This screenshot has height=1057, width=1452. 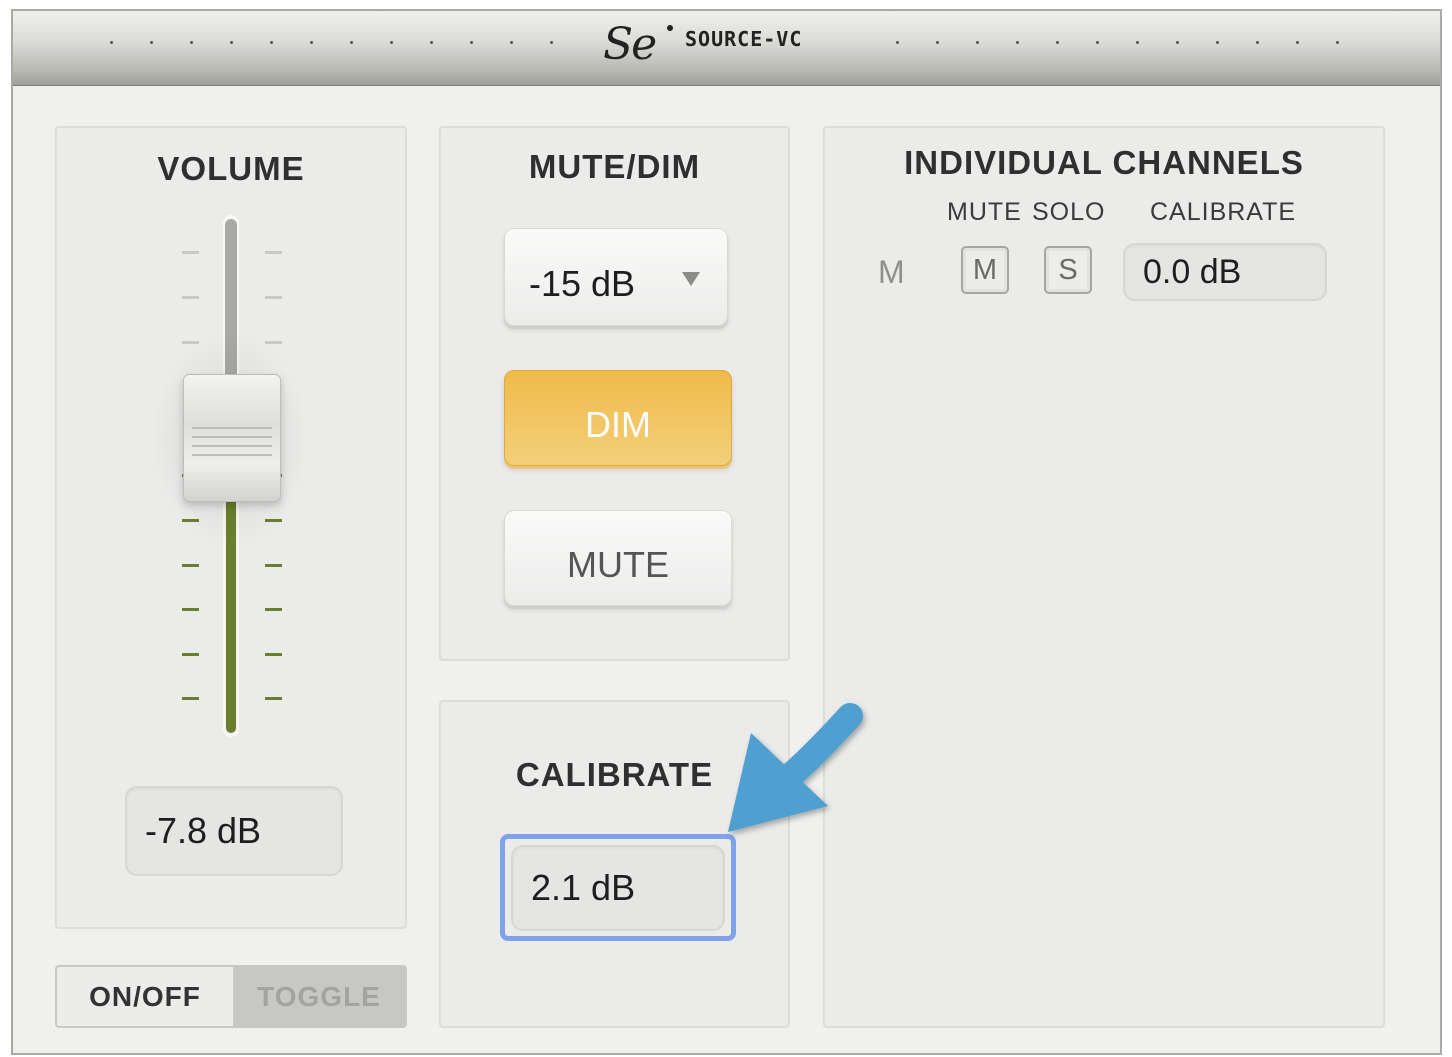 What do you see at coordinates (203, 830) in the screenshot?
I see `volume-value: -7.8 dB` at bounding box center [203, 830].